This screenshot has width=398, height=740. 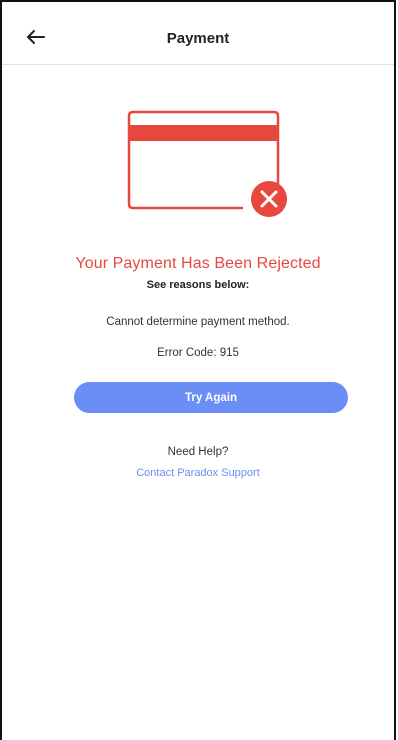 I want to click on app-header: Payment, so click(x=198, y=33).